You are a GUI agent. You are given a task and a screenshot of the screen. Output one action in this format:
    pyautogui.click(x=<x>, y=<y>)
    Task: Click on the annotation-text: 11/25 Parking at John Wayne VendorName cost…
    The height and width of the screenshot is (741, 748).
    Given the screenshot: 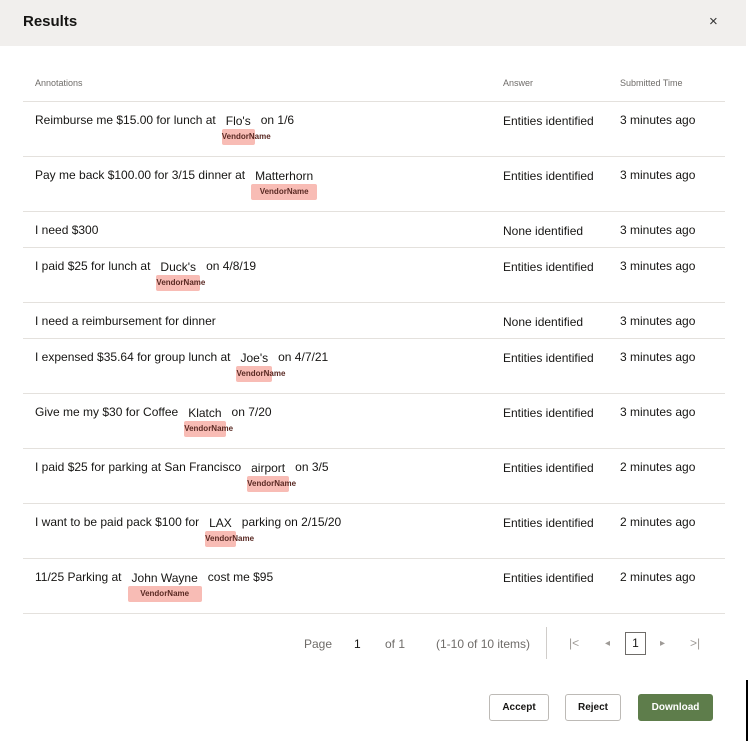 What is the action you would take?
    pyautogui.click(x=154, y=586)
    